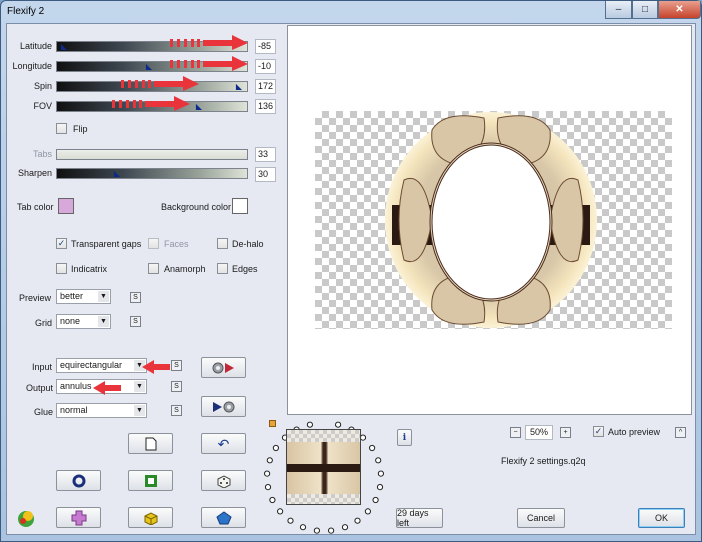 Image resolution: width=702 pixels, height=542 pixels. Describe the element at coordinates (265, 66) in the screenshot. I see `longitude-value: -10` at that location.